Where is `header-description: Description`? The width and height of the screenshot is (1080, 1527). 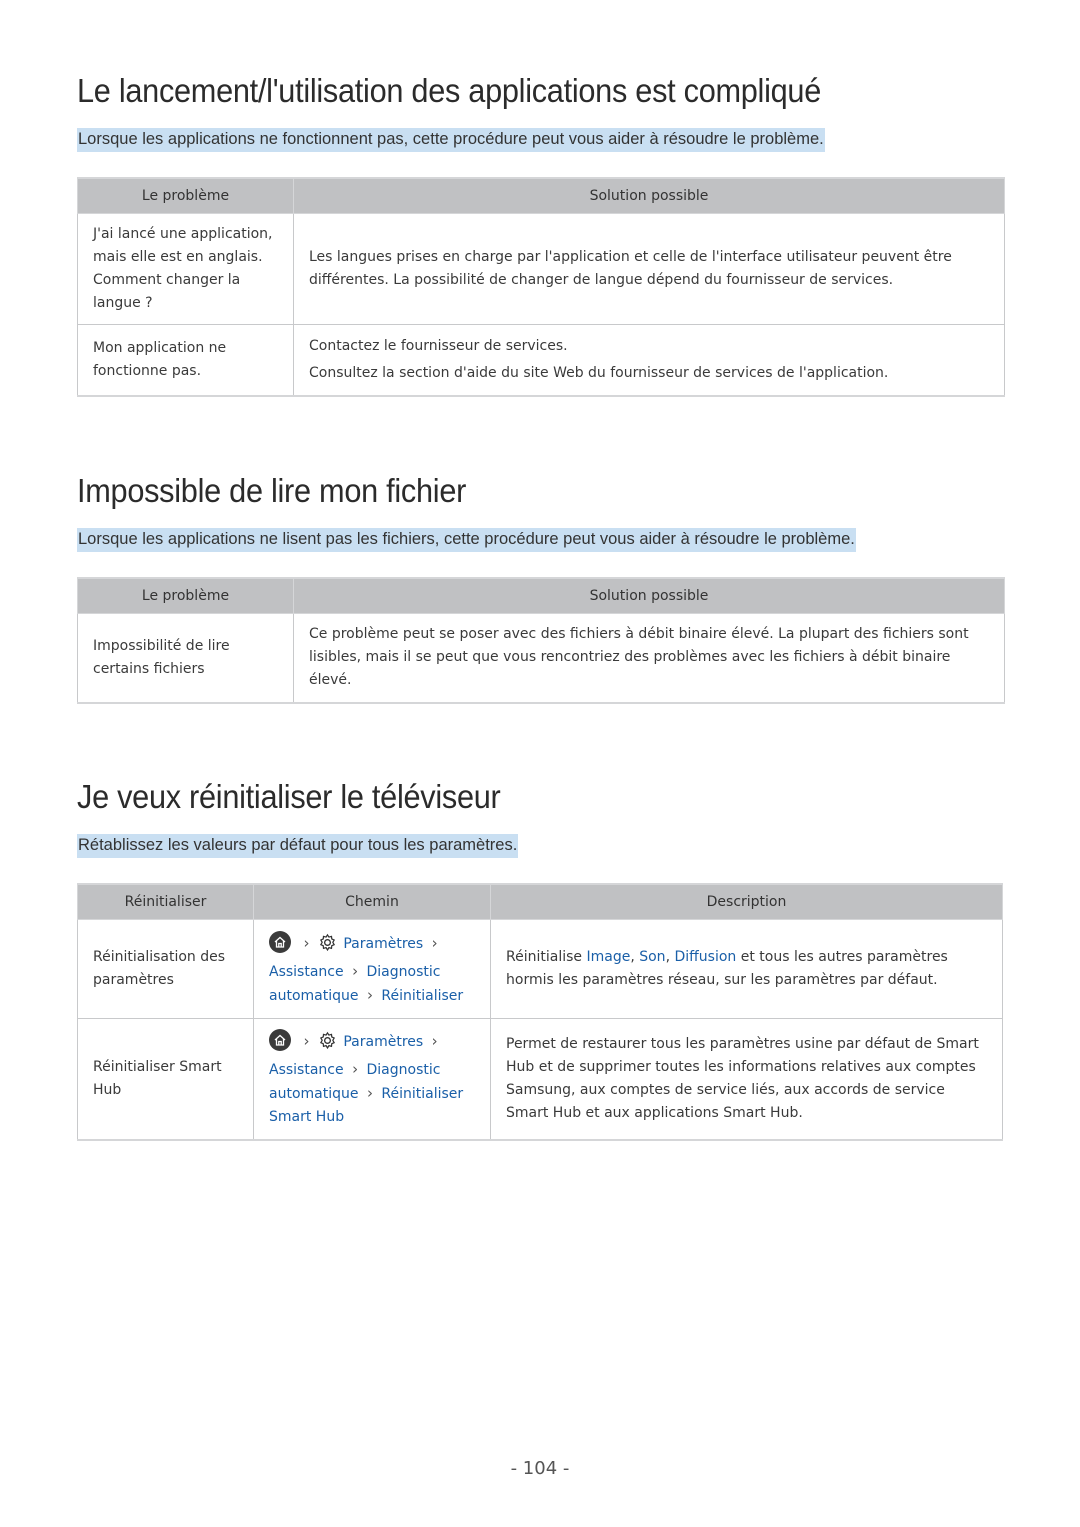 header-description: Description is located at coordinates (746, 901).